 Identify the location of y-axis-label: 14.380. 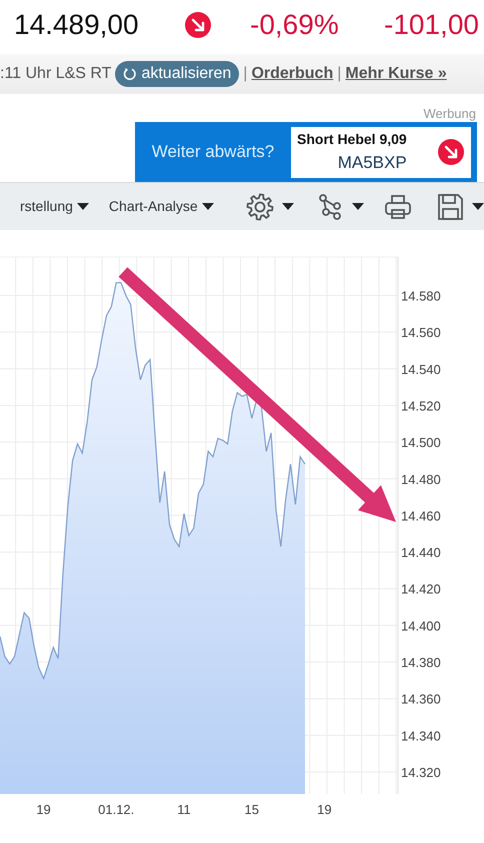
(421, 662).